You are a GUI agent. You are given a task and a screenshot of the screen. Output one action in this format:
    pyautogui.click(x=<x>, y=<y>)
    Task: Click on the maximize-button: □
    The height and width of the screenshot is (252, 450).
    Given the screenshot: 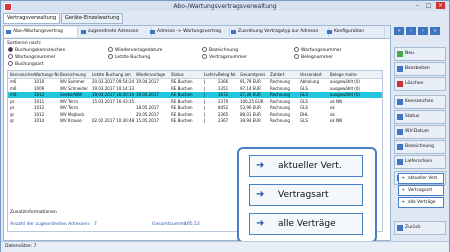 What is the action you would take?
    pyautogui.click(x=428, y=5)
    